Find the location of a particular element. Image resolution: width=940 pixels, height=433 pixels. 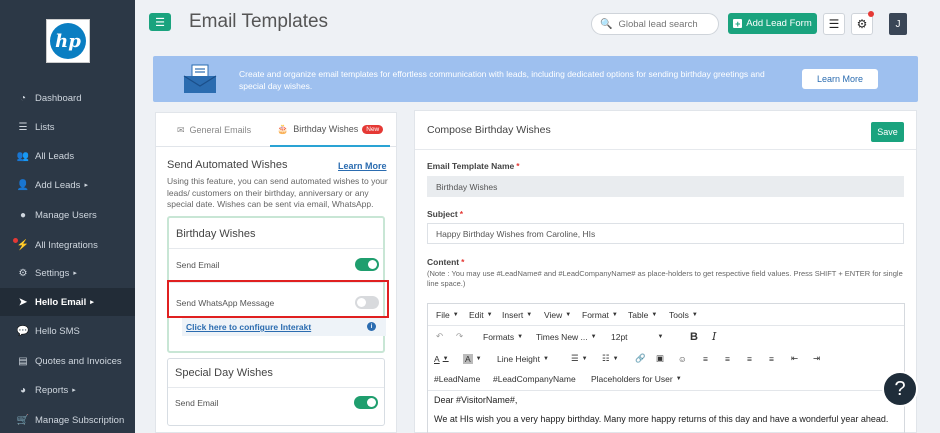

sidebar-item-label: Reports is located at coordinates (52, 390).